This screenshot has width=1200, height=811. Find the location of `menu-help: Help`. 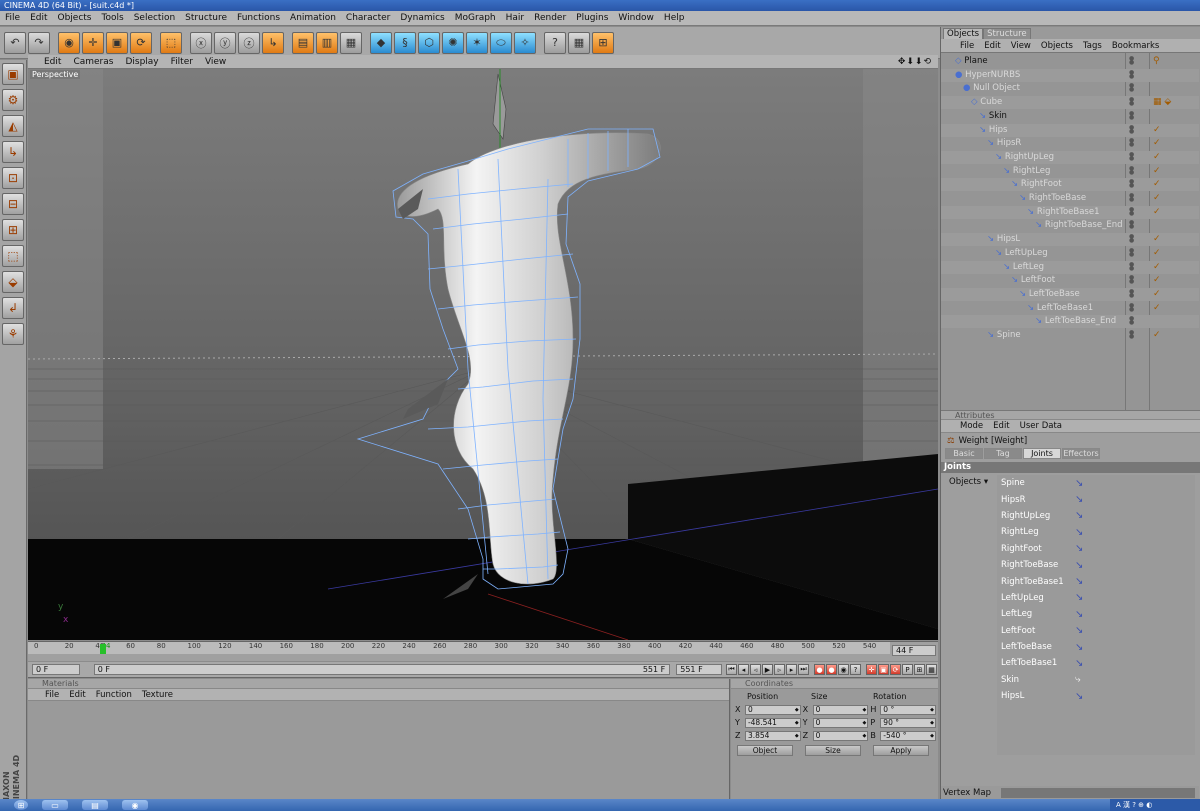

menu-help: Help is located at coordinates (674, 18).